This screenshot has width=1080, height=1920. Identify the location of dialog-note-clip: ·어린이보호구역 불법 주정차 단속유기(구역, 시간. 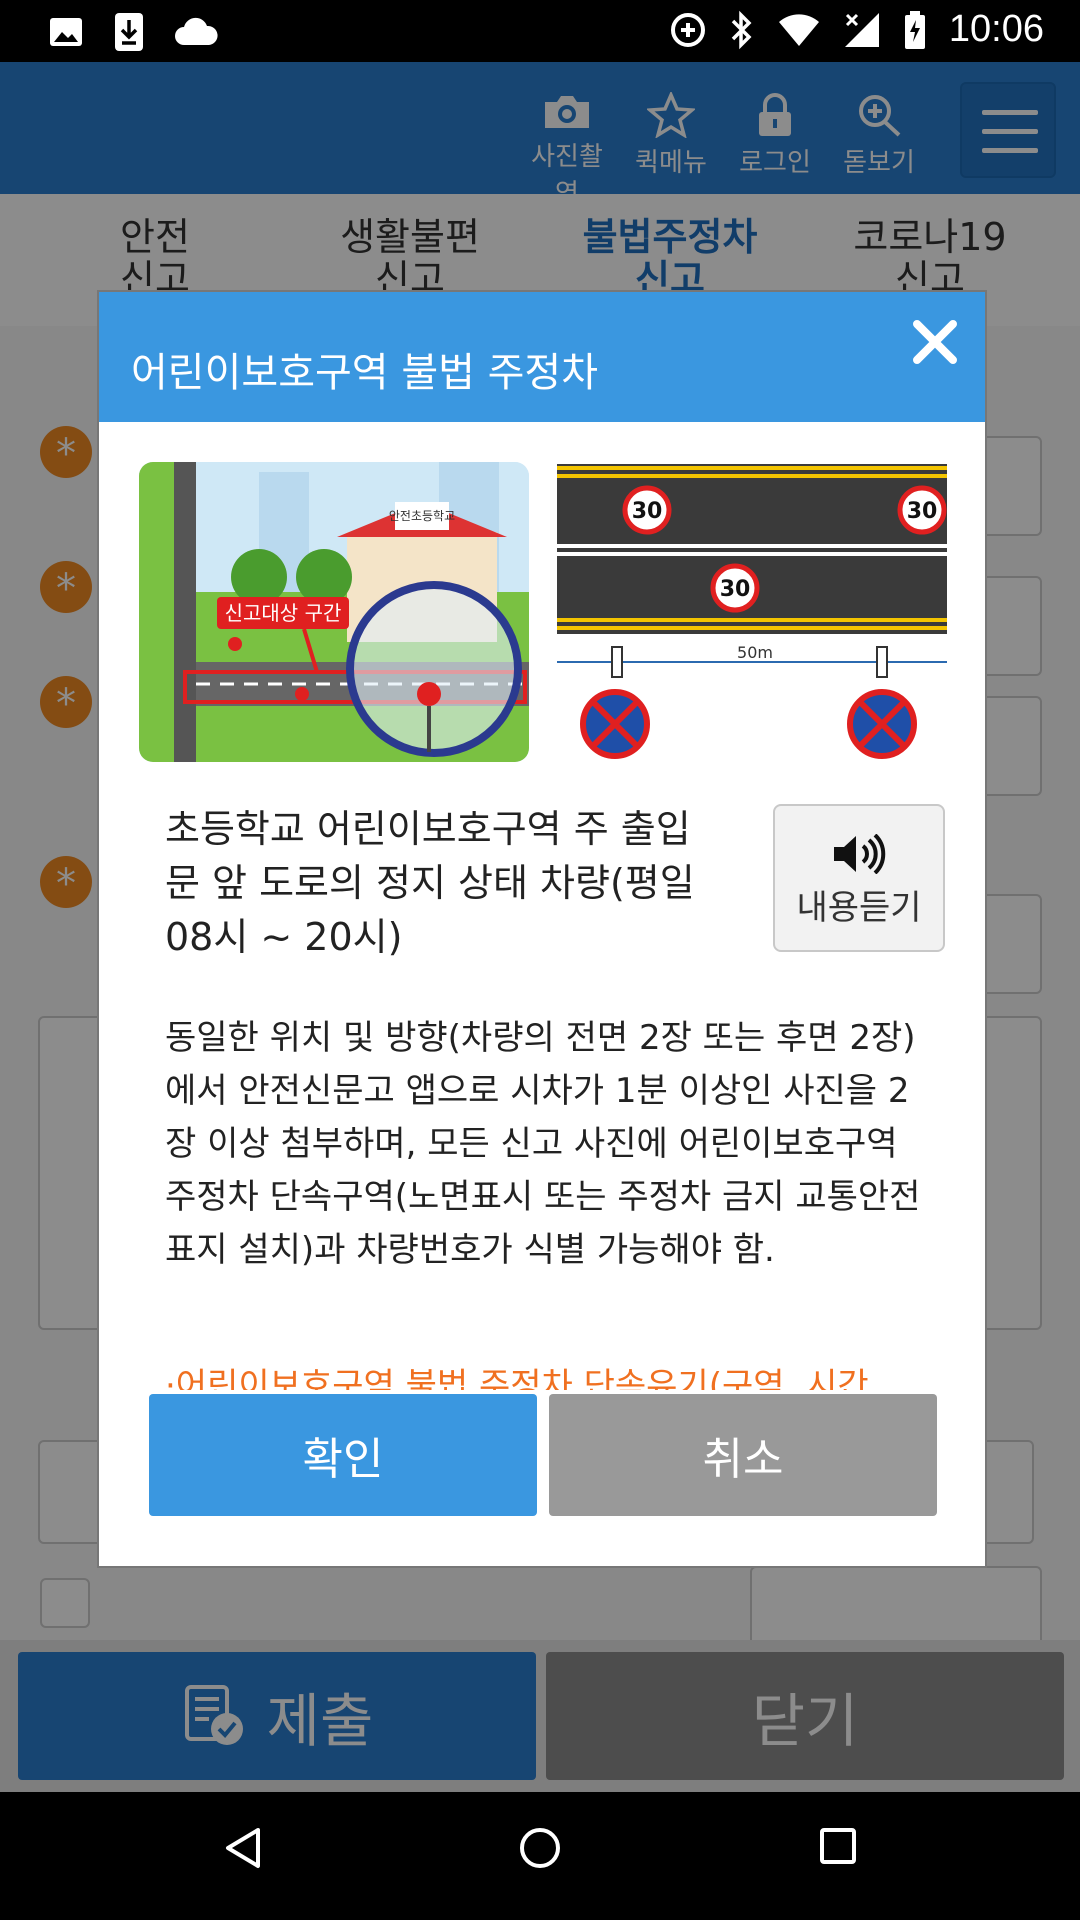
(545, 1376).